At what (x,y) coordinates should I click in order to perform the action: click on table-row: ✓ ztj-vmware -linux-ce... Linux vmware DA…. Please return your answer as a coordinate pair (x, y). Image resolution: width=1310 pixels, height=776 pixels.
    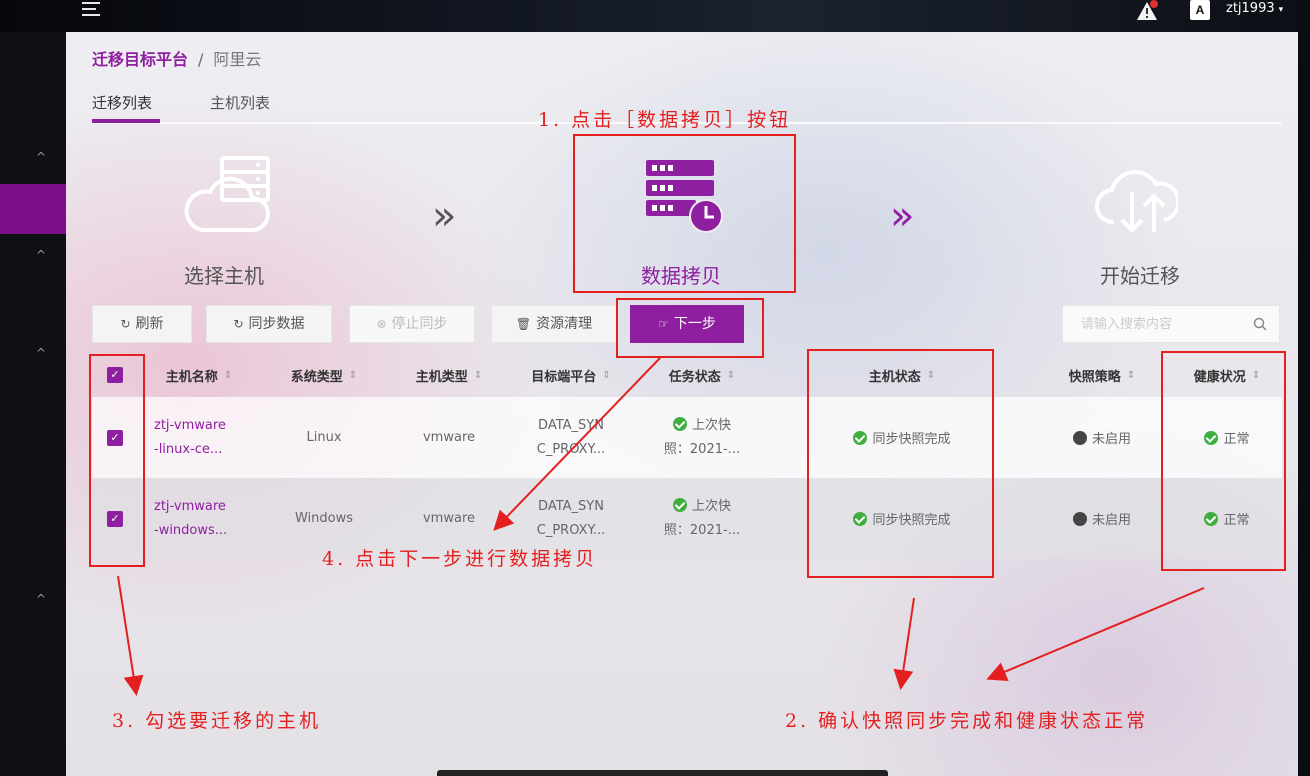
    Looking at the image, I should click on (687, 437).